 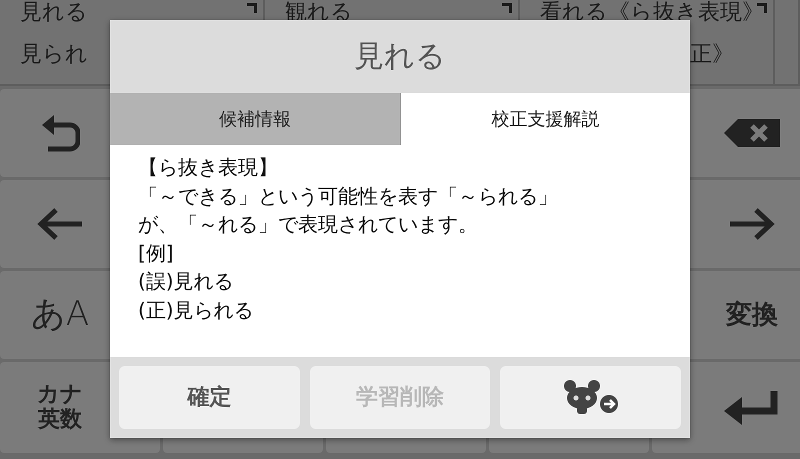 I want to click on candidate-text: 見れる, so click(x=141, y=13).